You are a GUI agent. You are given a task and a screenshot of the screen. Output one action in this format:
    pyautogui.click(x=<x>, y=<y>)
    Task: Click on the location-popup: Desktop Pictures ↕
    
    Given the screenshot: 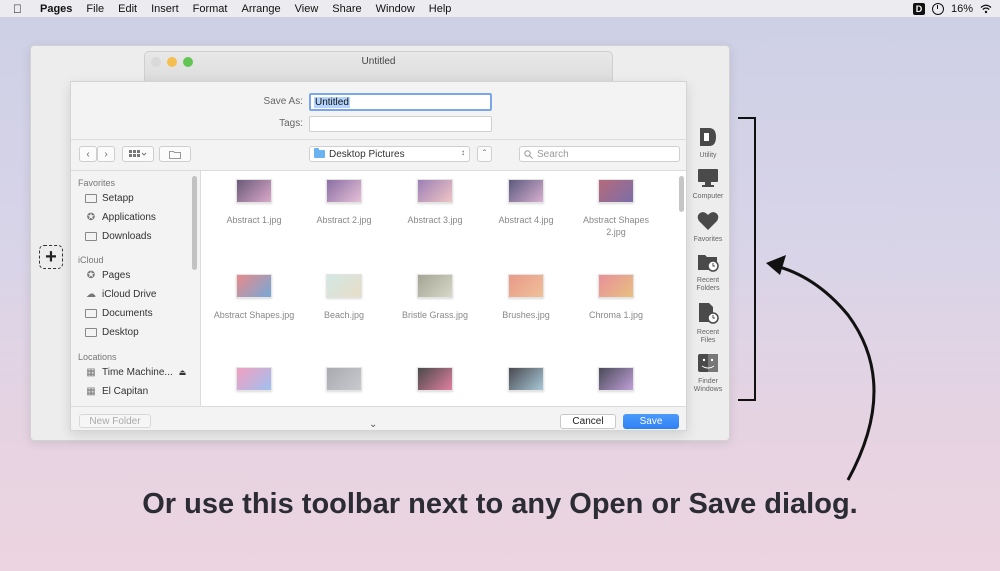 What is the action you would take?
    pyautogui.click(x=389, y=154)
    